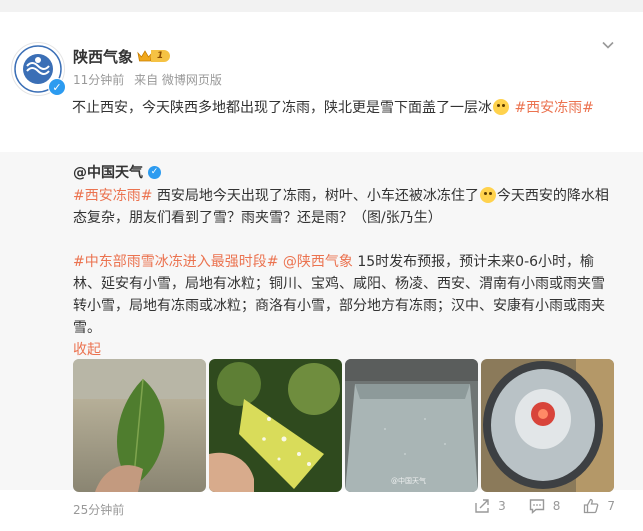  I want to click on comment-button: 8, so click(544, 506).